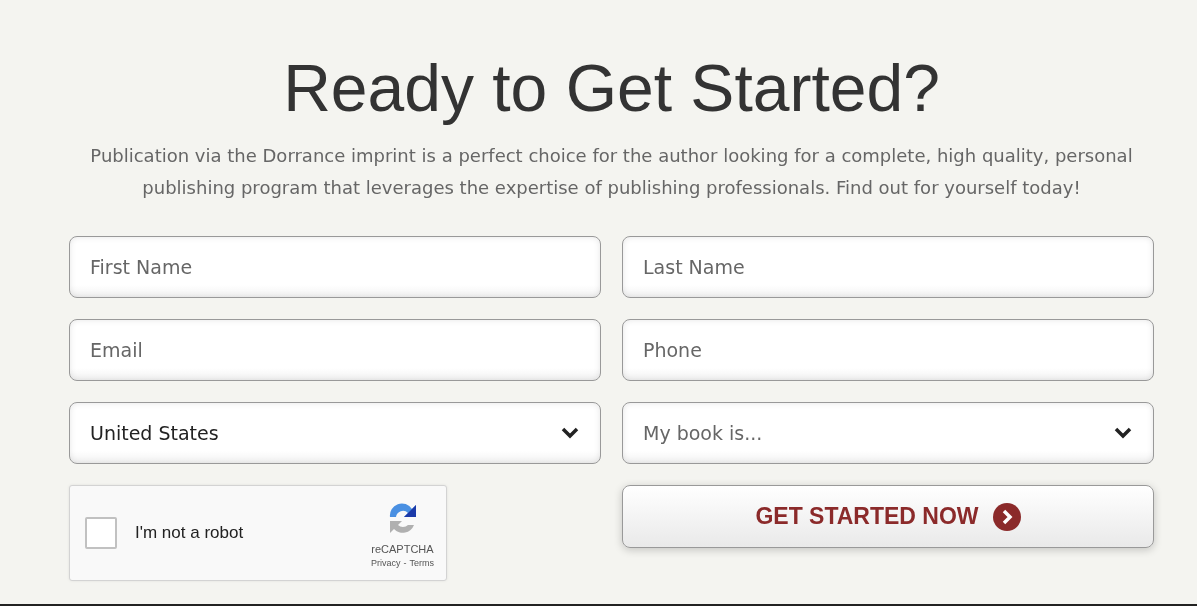  Describe the element at coordinates (190, 533) in the screenshot. I see `captcha-label: I'm not a robot` at that location.